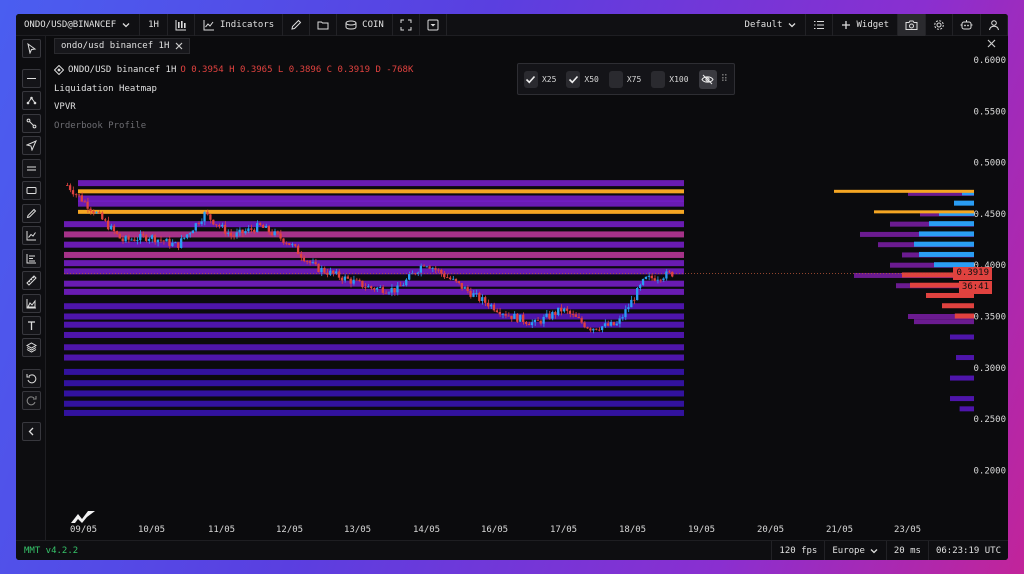 The height and width of the screenshot is (574, 1024). What do you see at coordinates (122, 46) in the screenshot?
I see `chart-tab: ondo/usd binancef 1H` at bounding box center [122, 46].